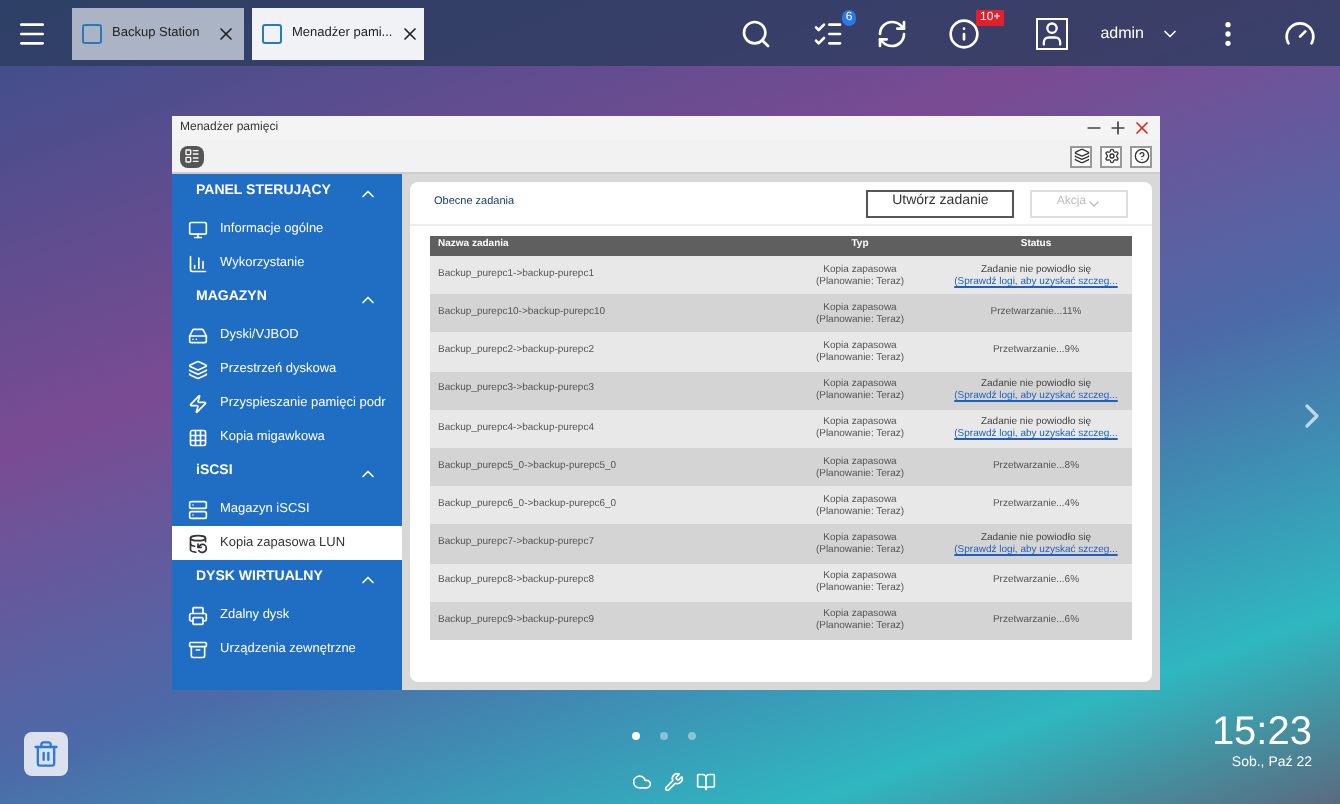  What do you see at coordinates (642, 782) in the screenshot?
I see `cloud-icon` at bounding box center [642, 782].